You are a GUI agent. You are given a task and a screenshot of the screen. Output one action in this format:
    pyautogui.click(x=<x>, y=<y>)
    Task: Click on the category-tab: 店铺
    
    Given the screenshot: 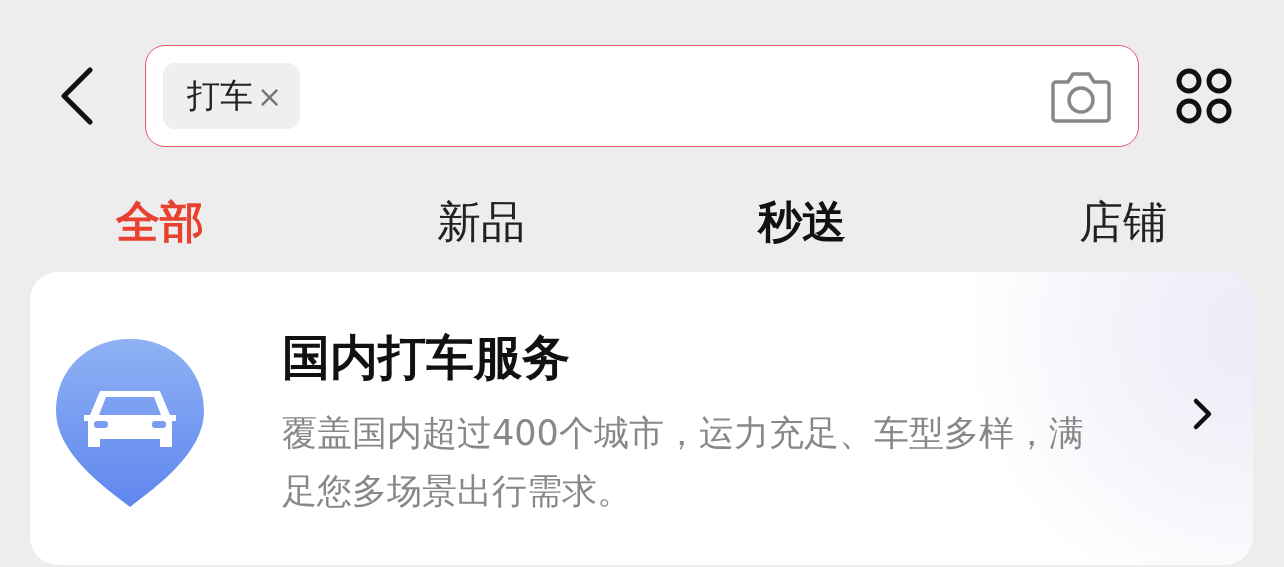 What is the action you would take?
    pyautogui.click(x=1122, y=222)
    